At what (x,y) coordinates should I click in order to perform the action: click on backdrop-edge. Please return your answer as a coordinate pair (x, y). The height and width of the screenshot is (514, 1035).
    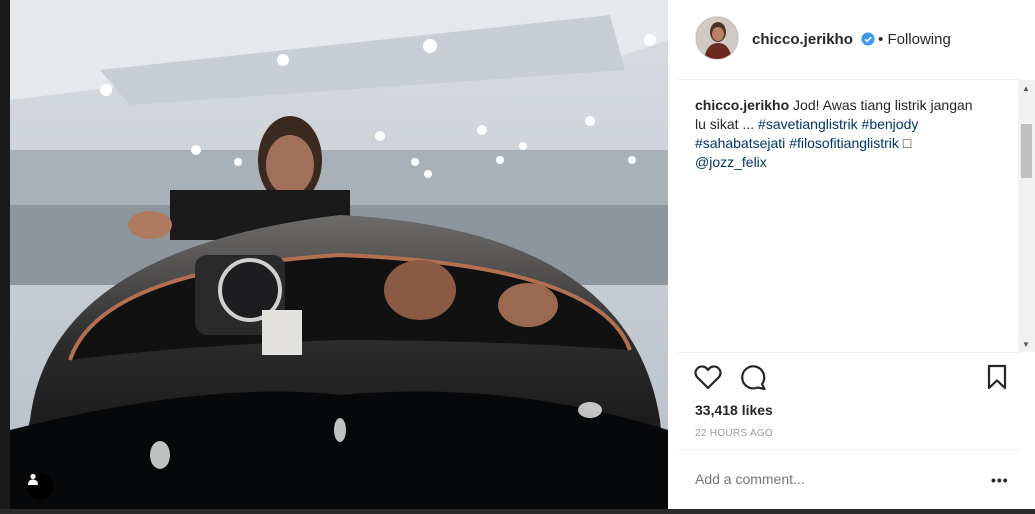
    Looking at the image, I should click on (5, 257).